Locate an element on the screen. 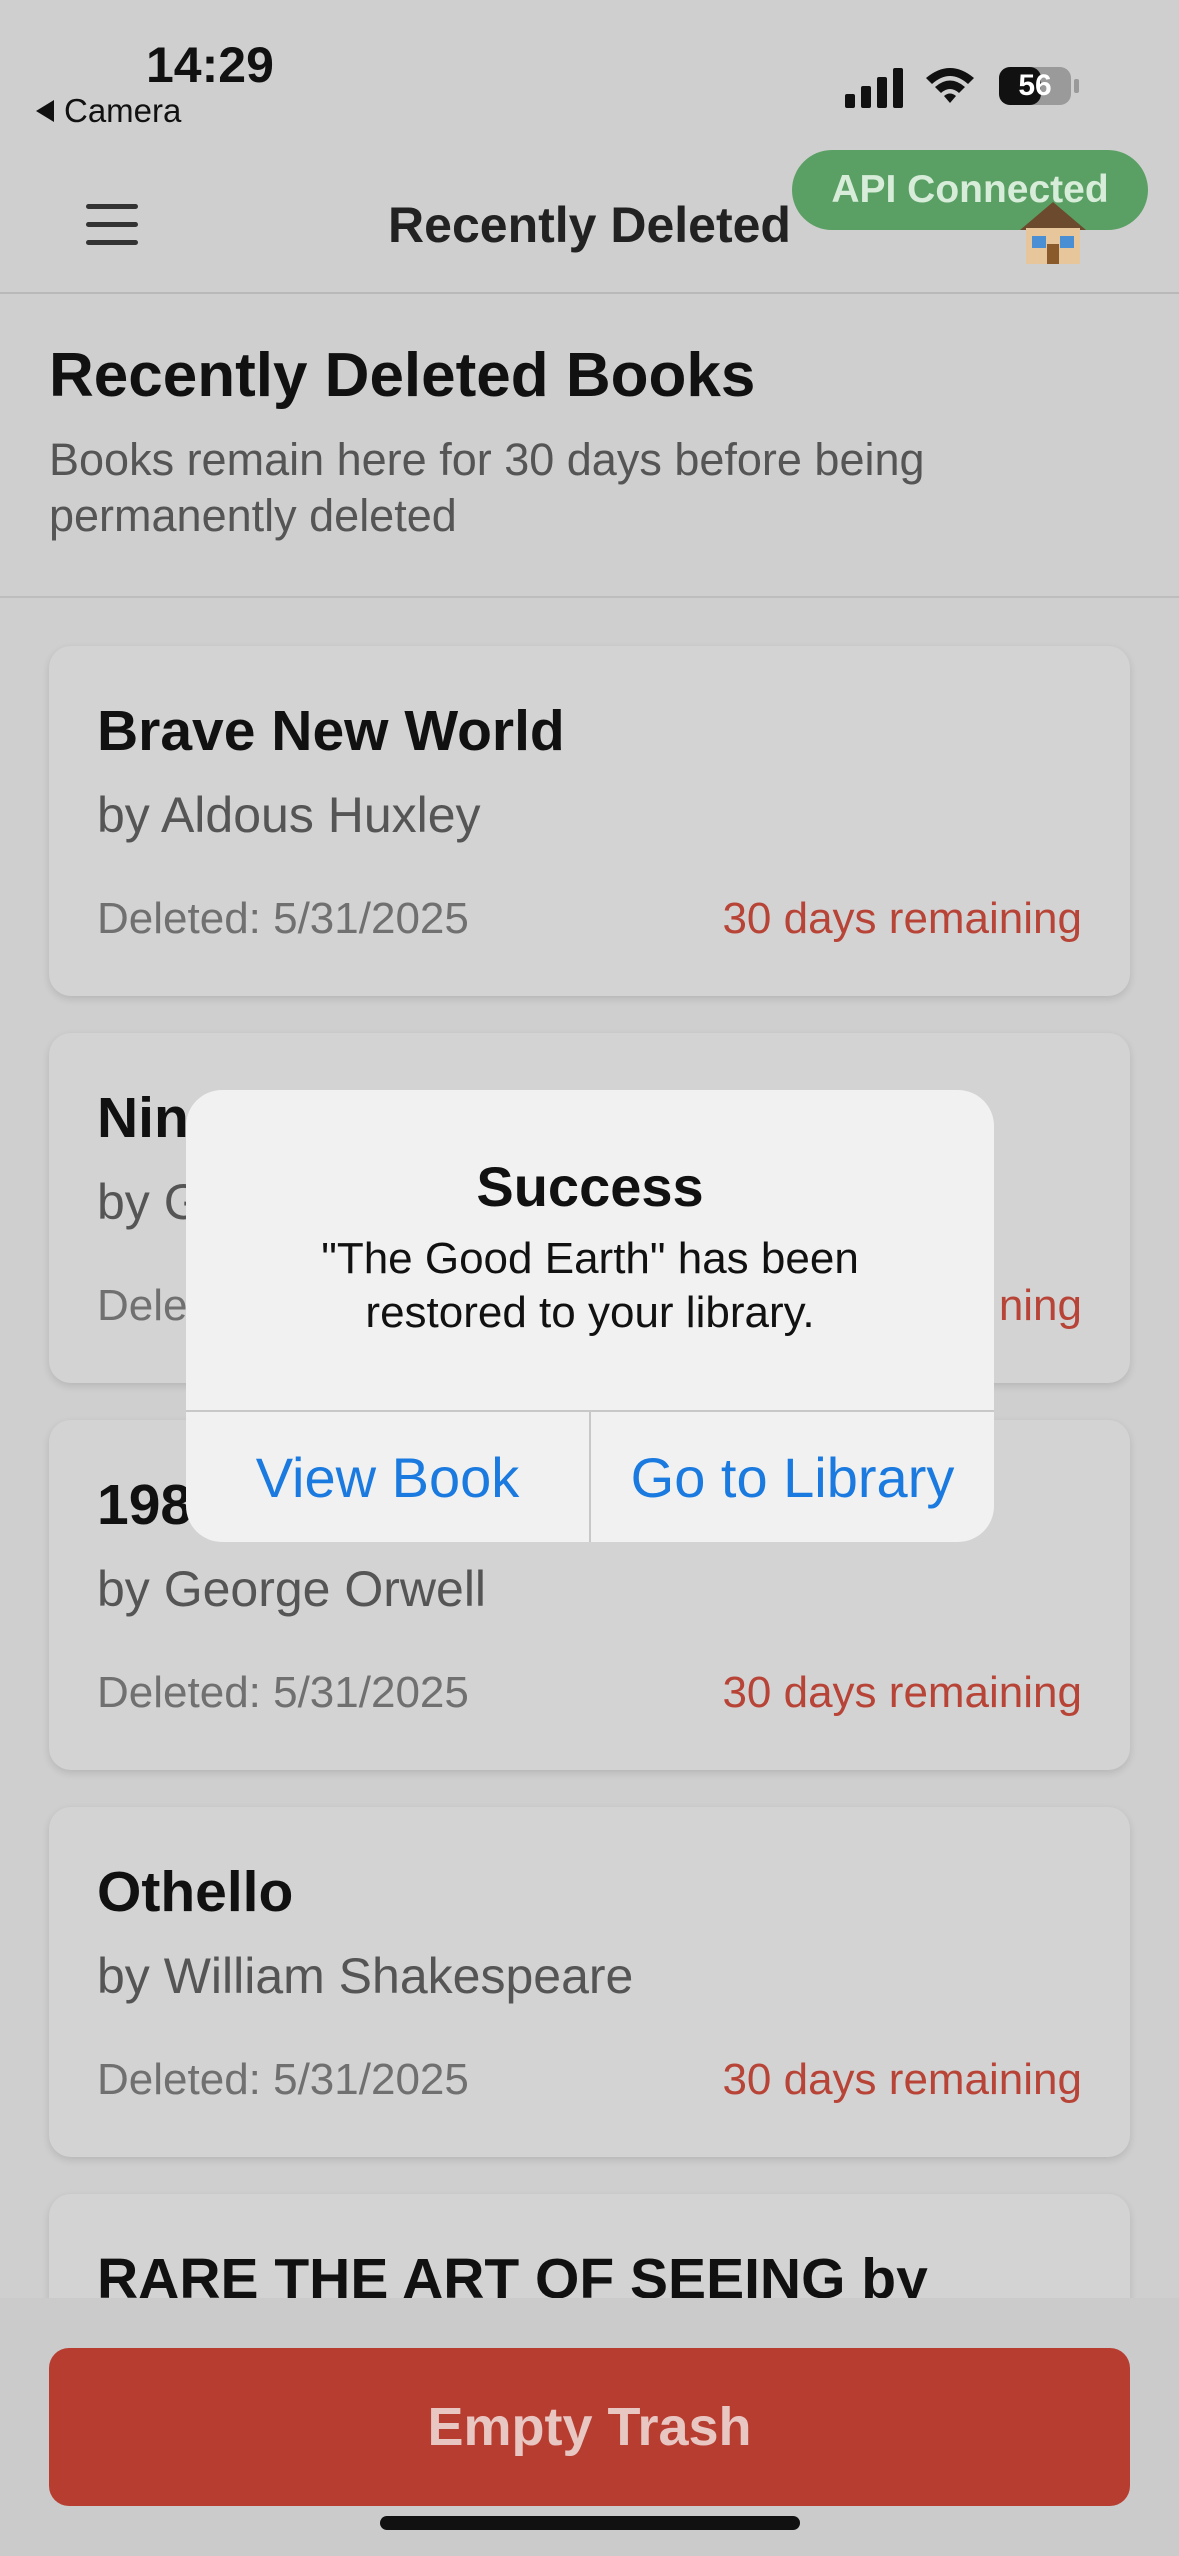  back-label: Camera is located at coordinates (123, 110).